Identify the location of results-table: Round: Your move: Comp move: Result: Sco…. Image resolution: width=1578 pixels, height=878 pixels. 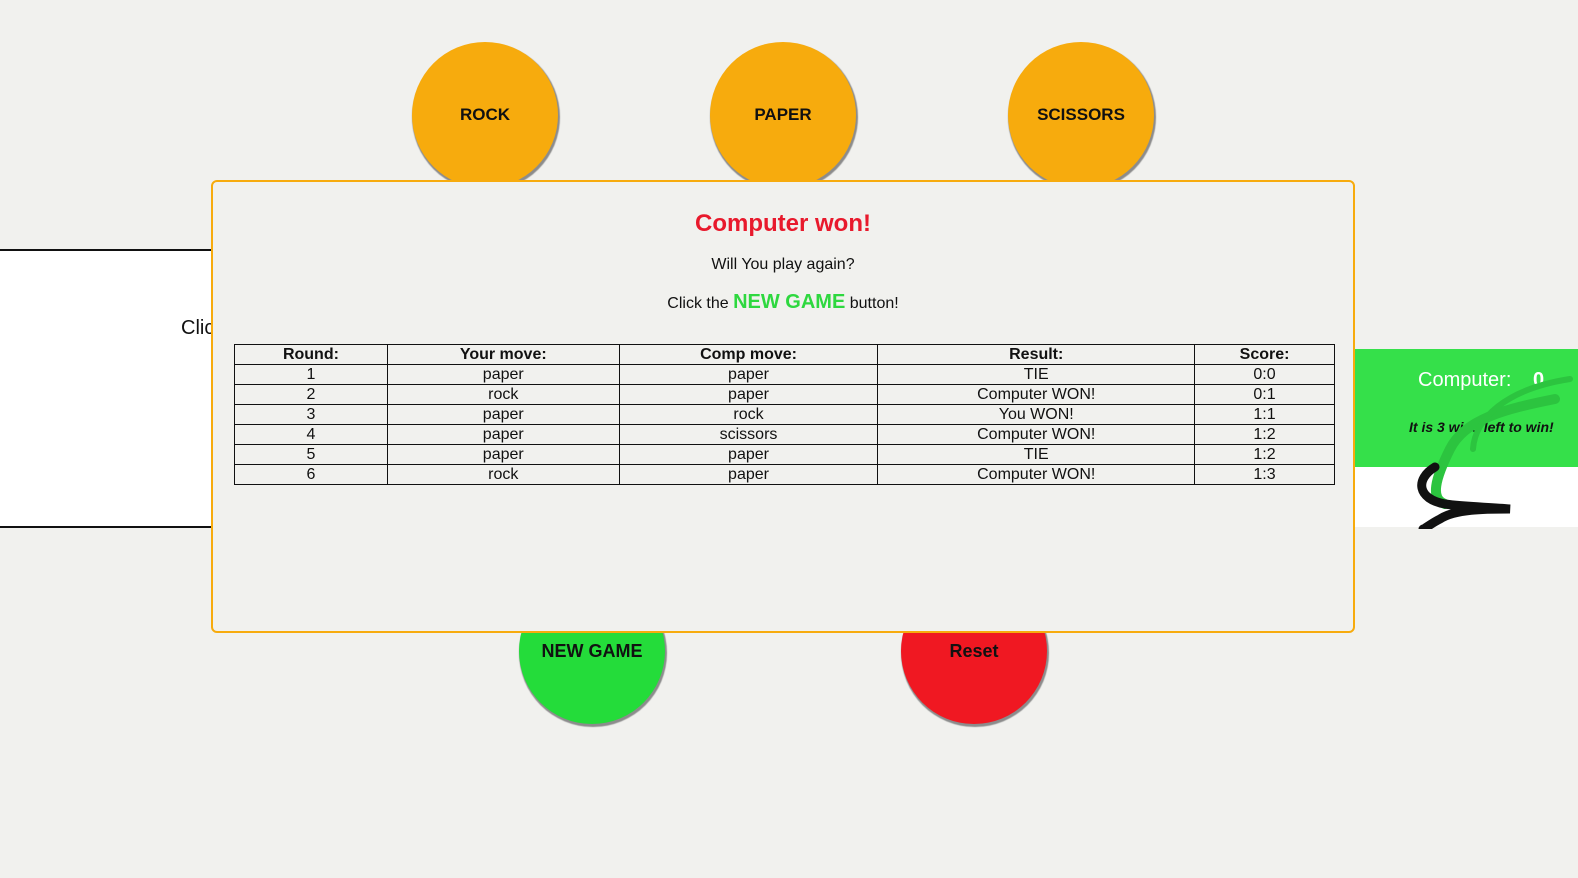
(784, 414).